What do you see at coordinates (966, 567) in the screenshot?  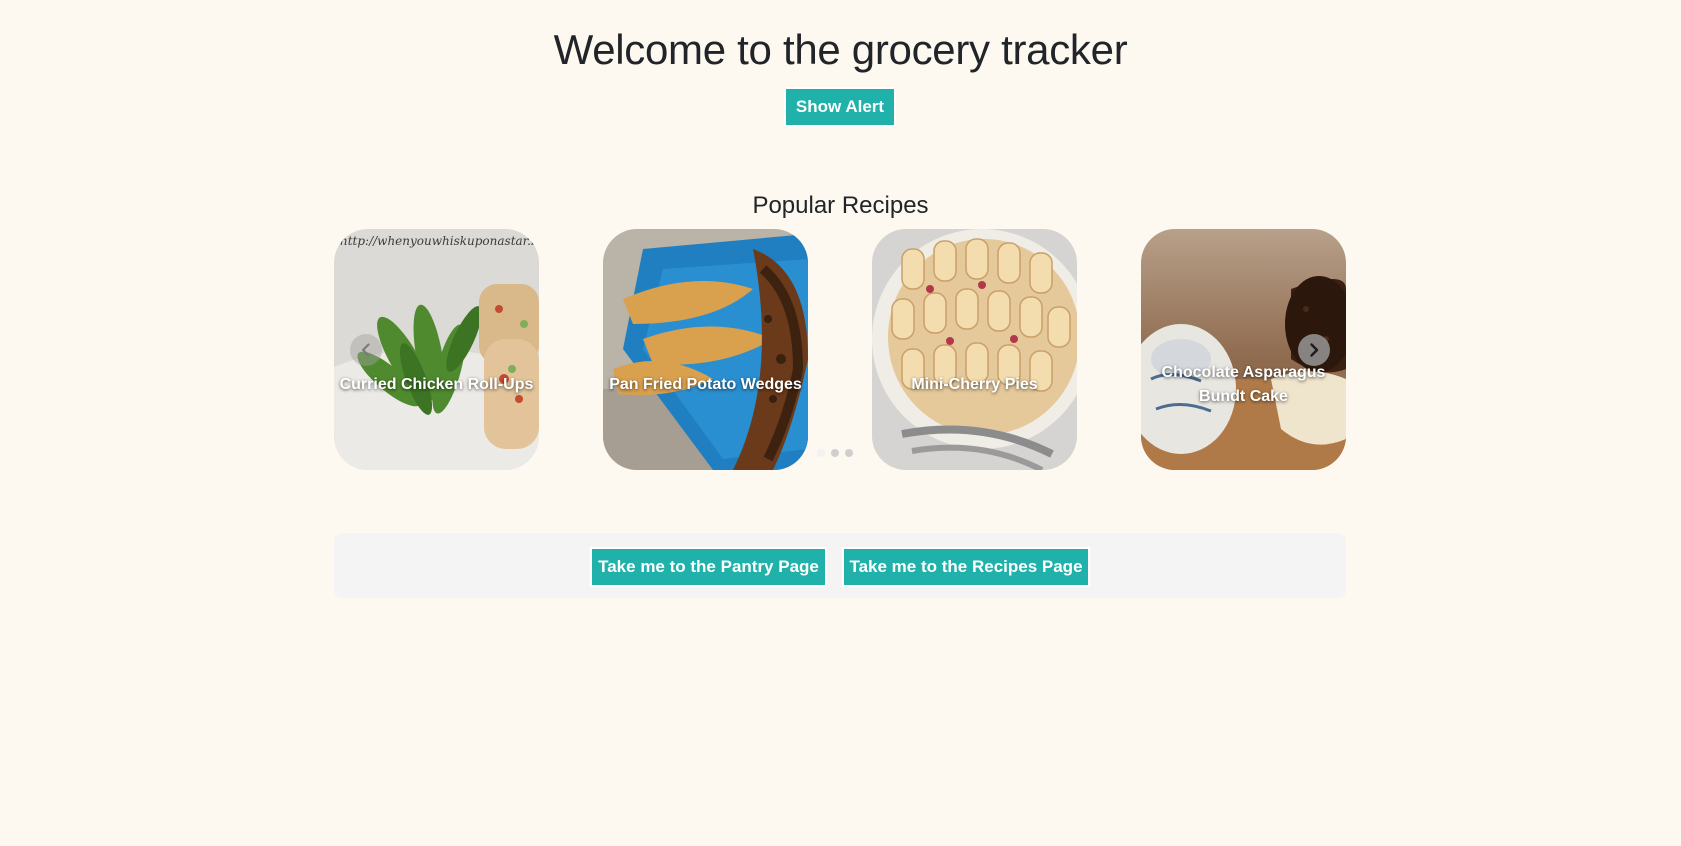 I see `recipes-page-button: Take me to the Recipes Page` at bounding box center [966, 567].